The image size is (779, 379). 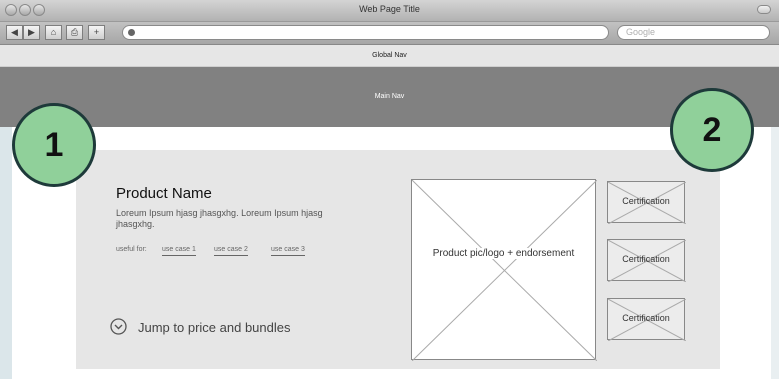 I want to click on window-title: Web Page Title, so click(x=389, y=9).